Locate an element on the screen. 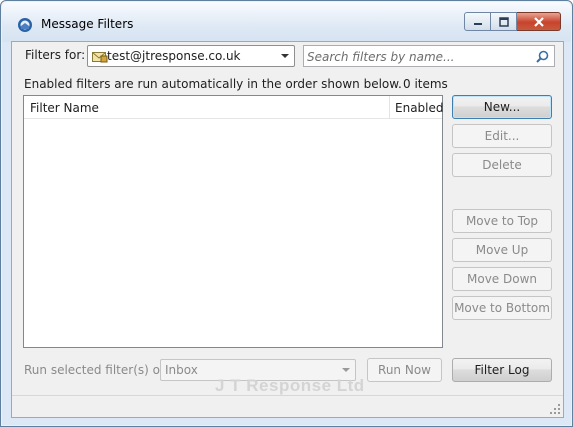 The width and height of the screenshot is (573, 427). minimize-icon is located at coordinates (477, 23).